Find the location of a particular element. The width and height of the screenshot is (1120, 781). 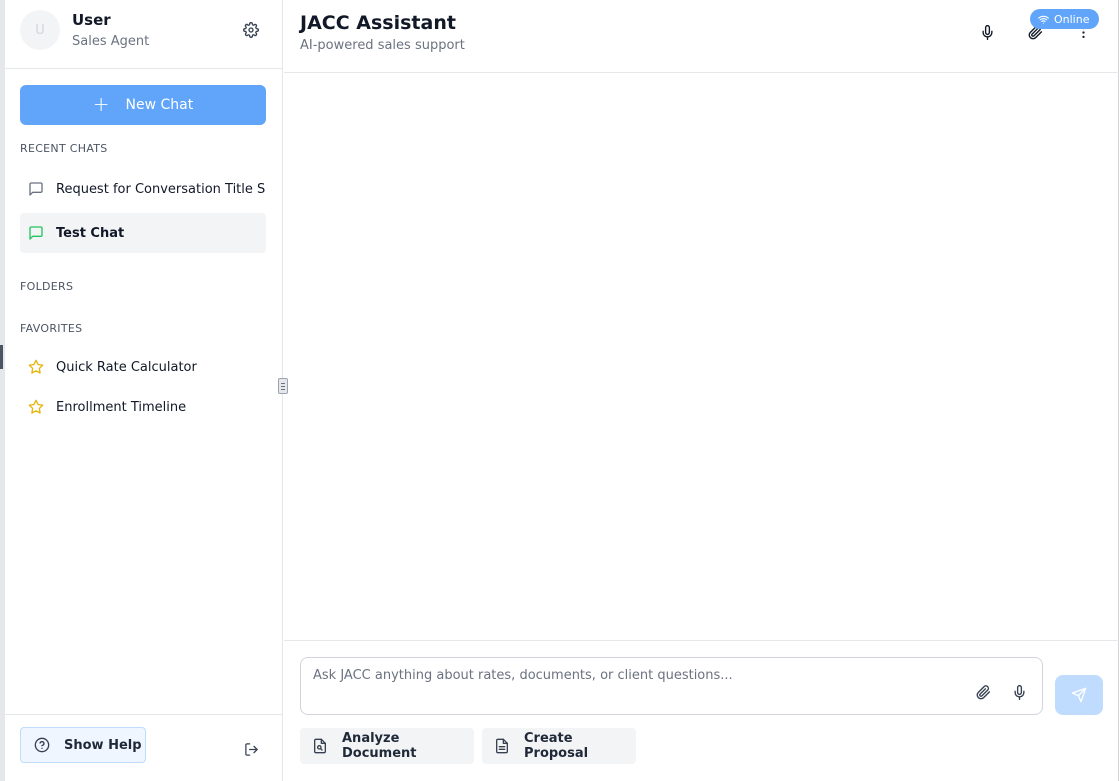

recent-chat-item-active: Test Chat is located at coordinates (143, 233).